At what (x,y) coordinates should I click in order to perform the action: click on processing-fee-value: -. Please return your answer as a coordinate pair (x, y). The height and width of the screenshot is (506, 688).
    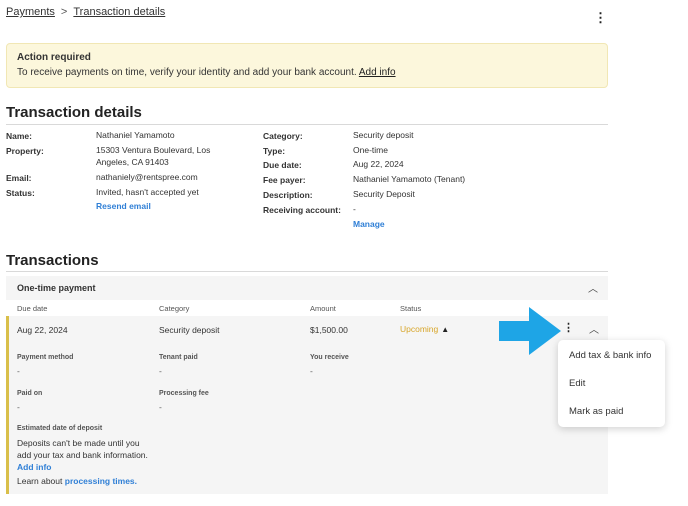
    Looking at the image, I should click on (160, 407).